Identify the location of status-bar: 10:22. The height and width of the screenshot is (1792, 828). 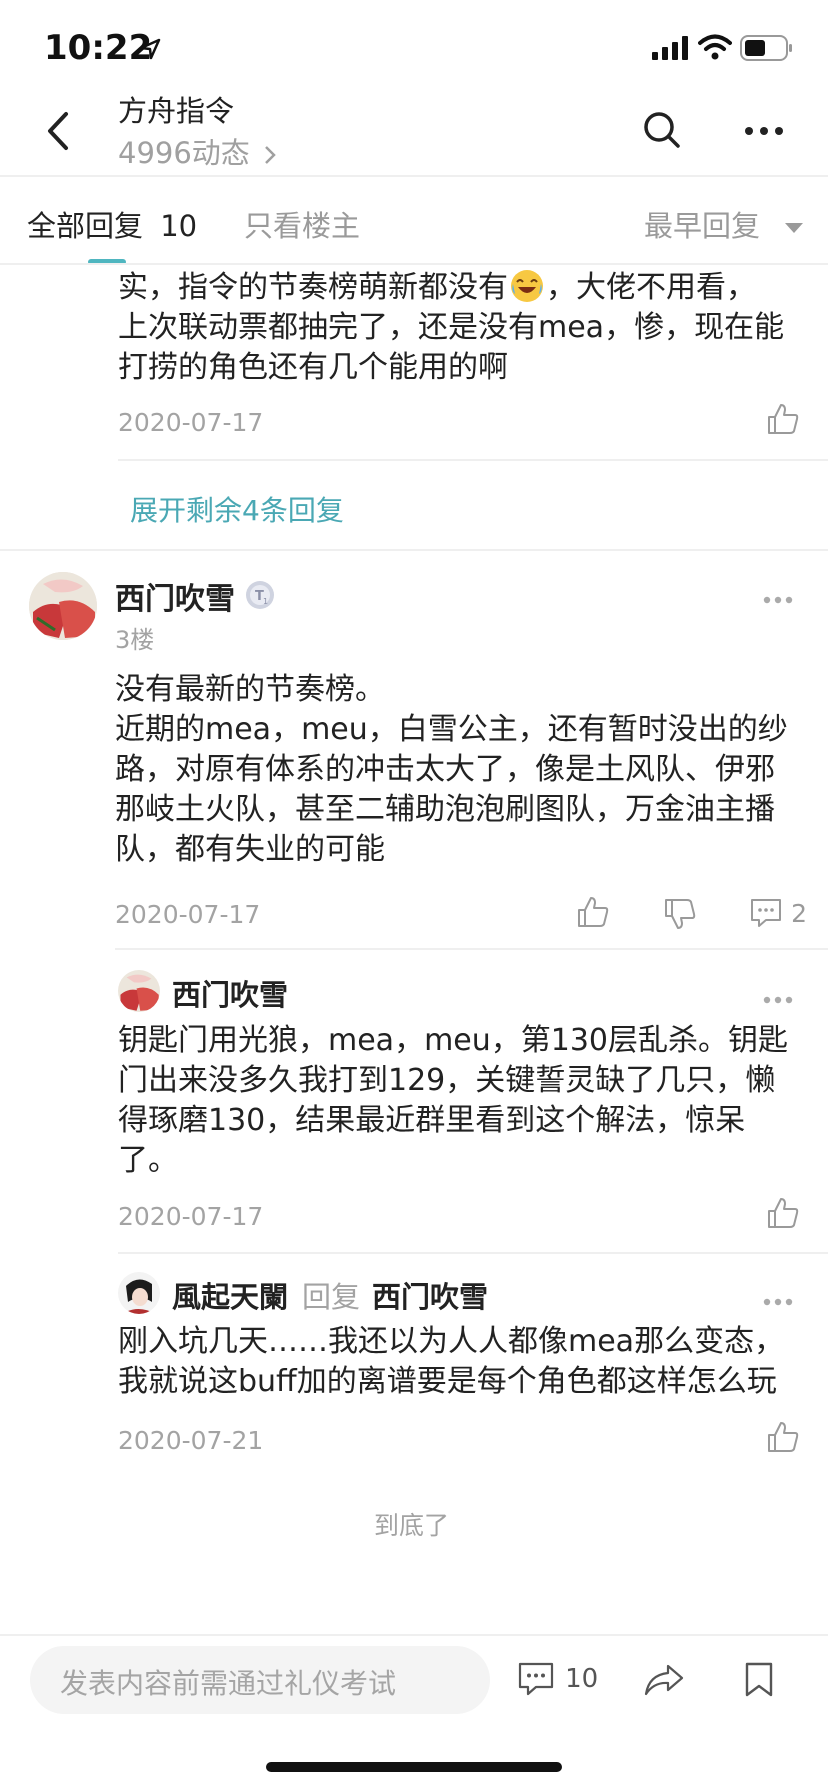
(414, 44).